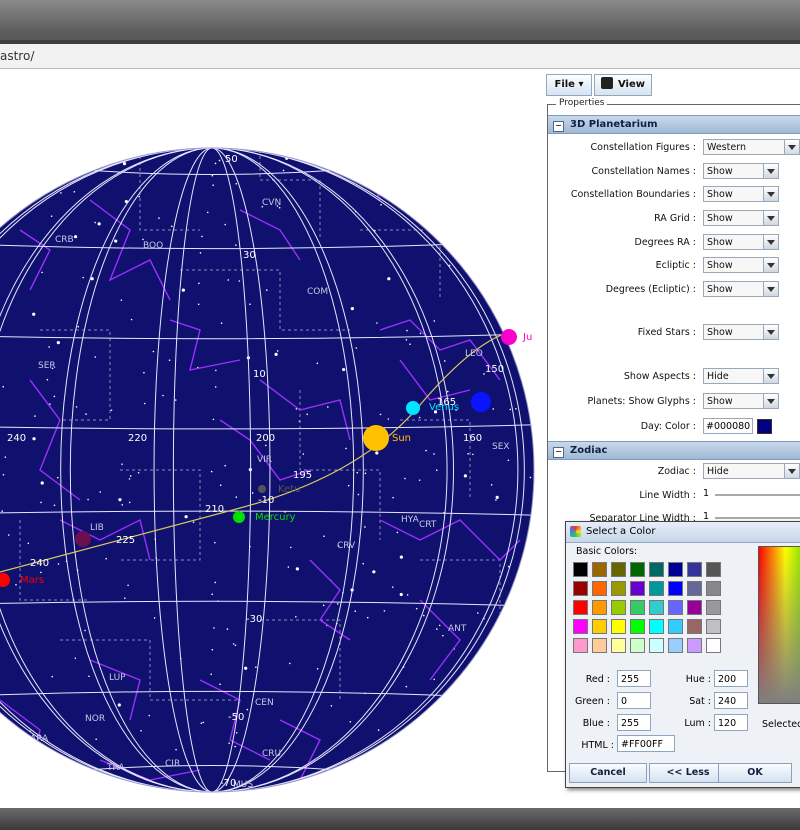  I want to click on zodiac-select: Hide, so click(751, 471).